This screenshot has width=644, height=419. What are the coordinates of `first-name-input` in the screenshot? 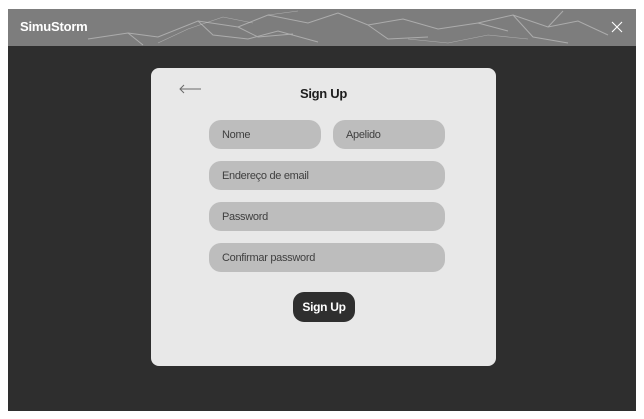 It's located at (265, 134).